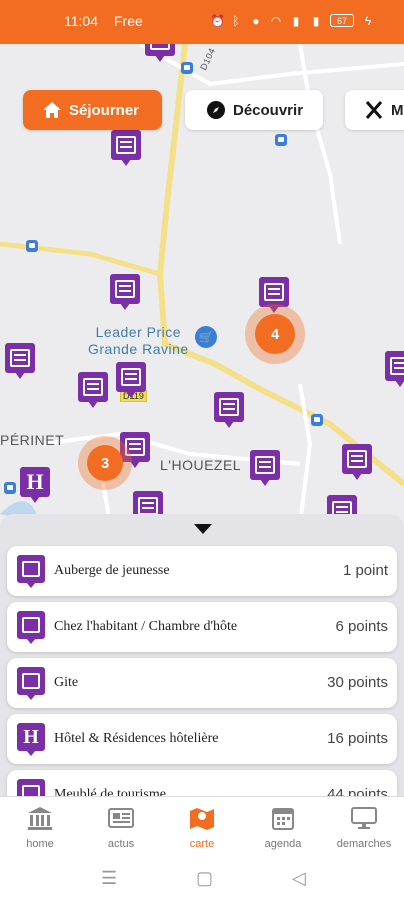  Describe the element at coordinates (31, 627) in the screenshot. I see `guesthouse-icon` at that location.